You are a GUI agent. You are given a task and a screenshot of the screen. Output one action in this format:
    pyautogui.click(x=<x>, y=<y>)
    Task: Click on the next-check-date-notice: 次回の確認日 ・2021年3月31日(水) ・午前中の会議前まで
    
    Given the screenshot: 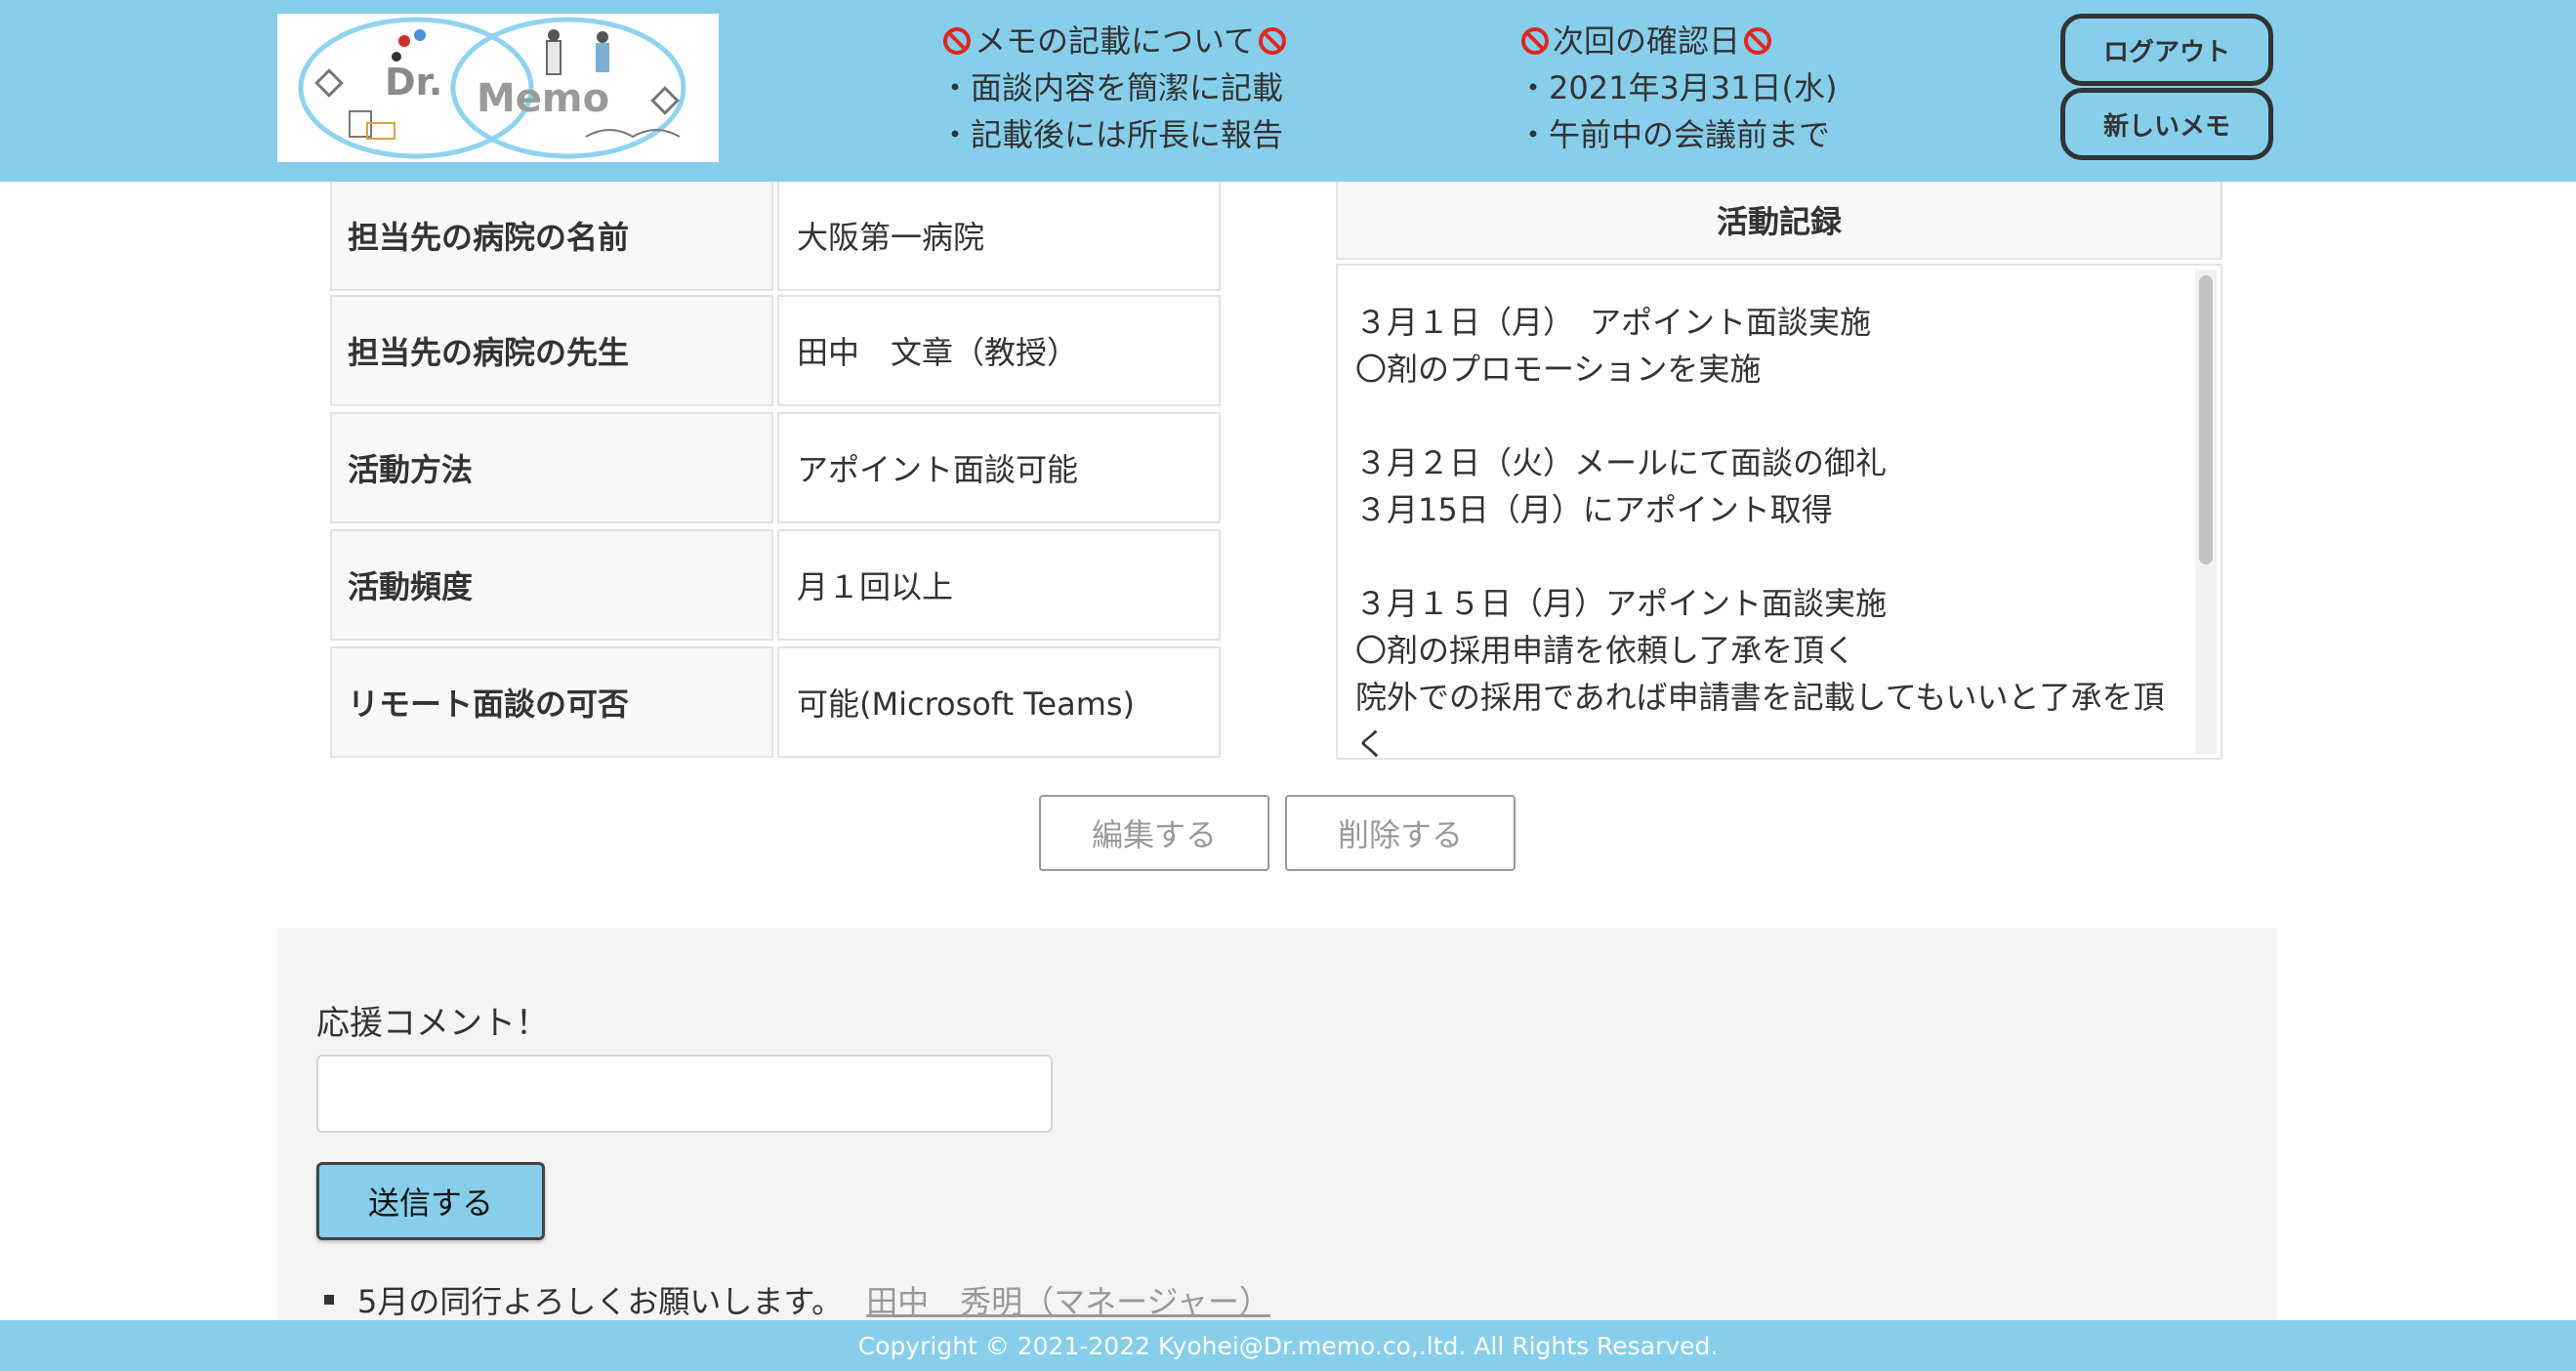 What is the action you would take?
    pyautogui.click(x=1677, y=88)
    